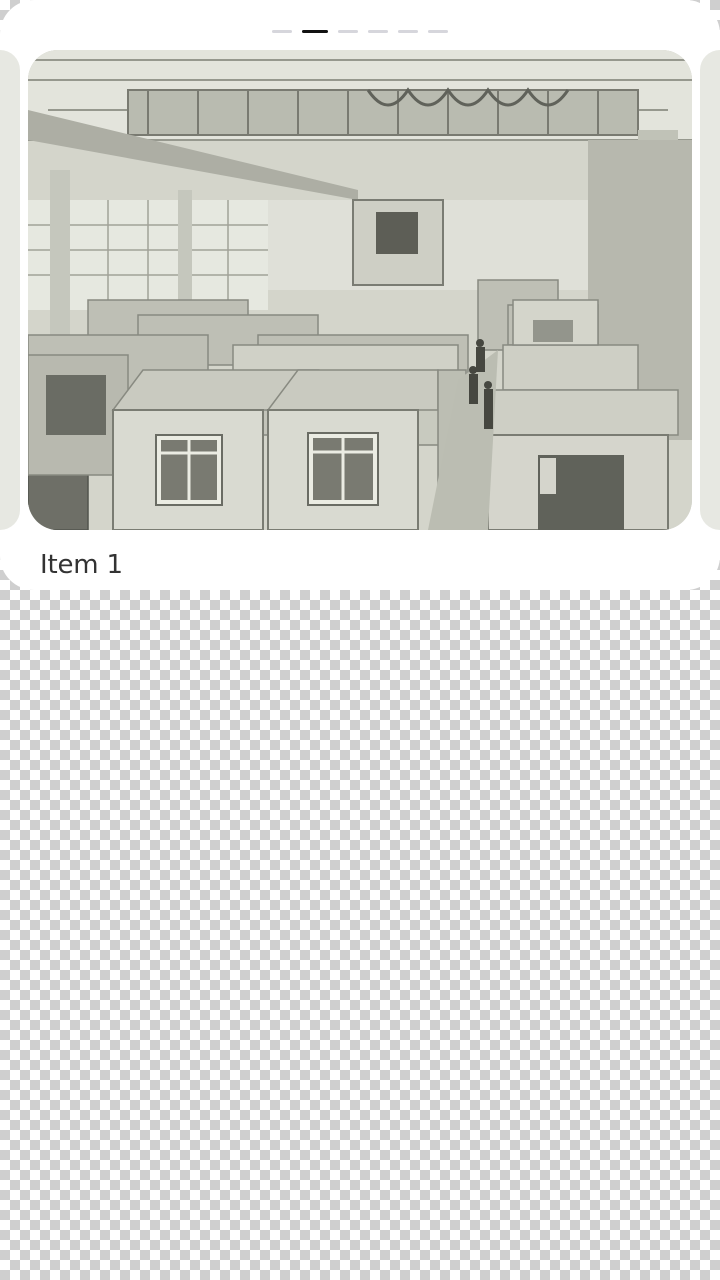 Image resolution: width=720 pixels, height=1280 pixels. I want to click on page-indicator, so click(360, 32).